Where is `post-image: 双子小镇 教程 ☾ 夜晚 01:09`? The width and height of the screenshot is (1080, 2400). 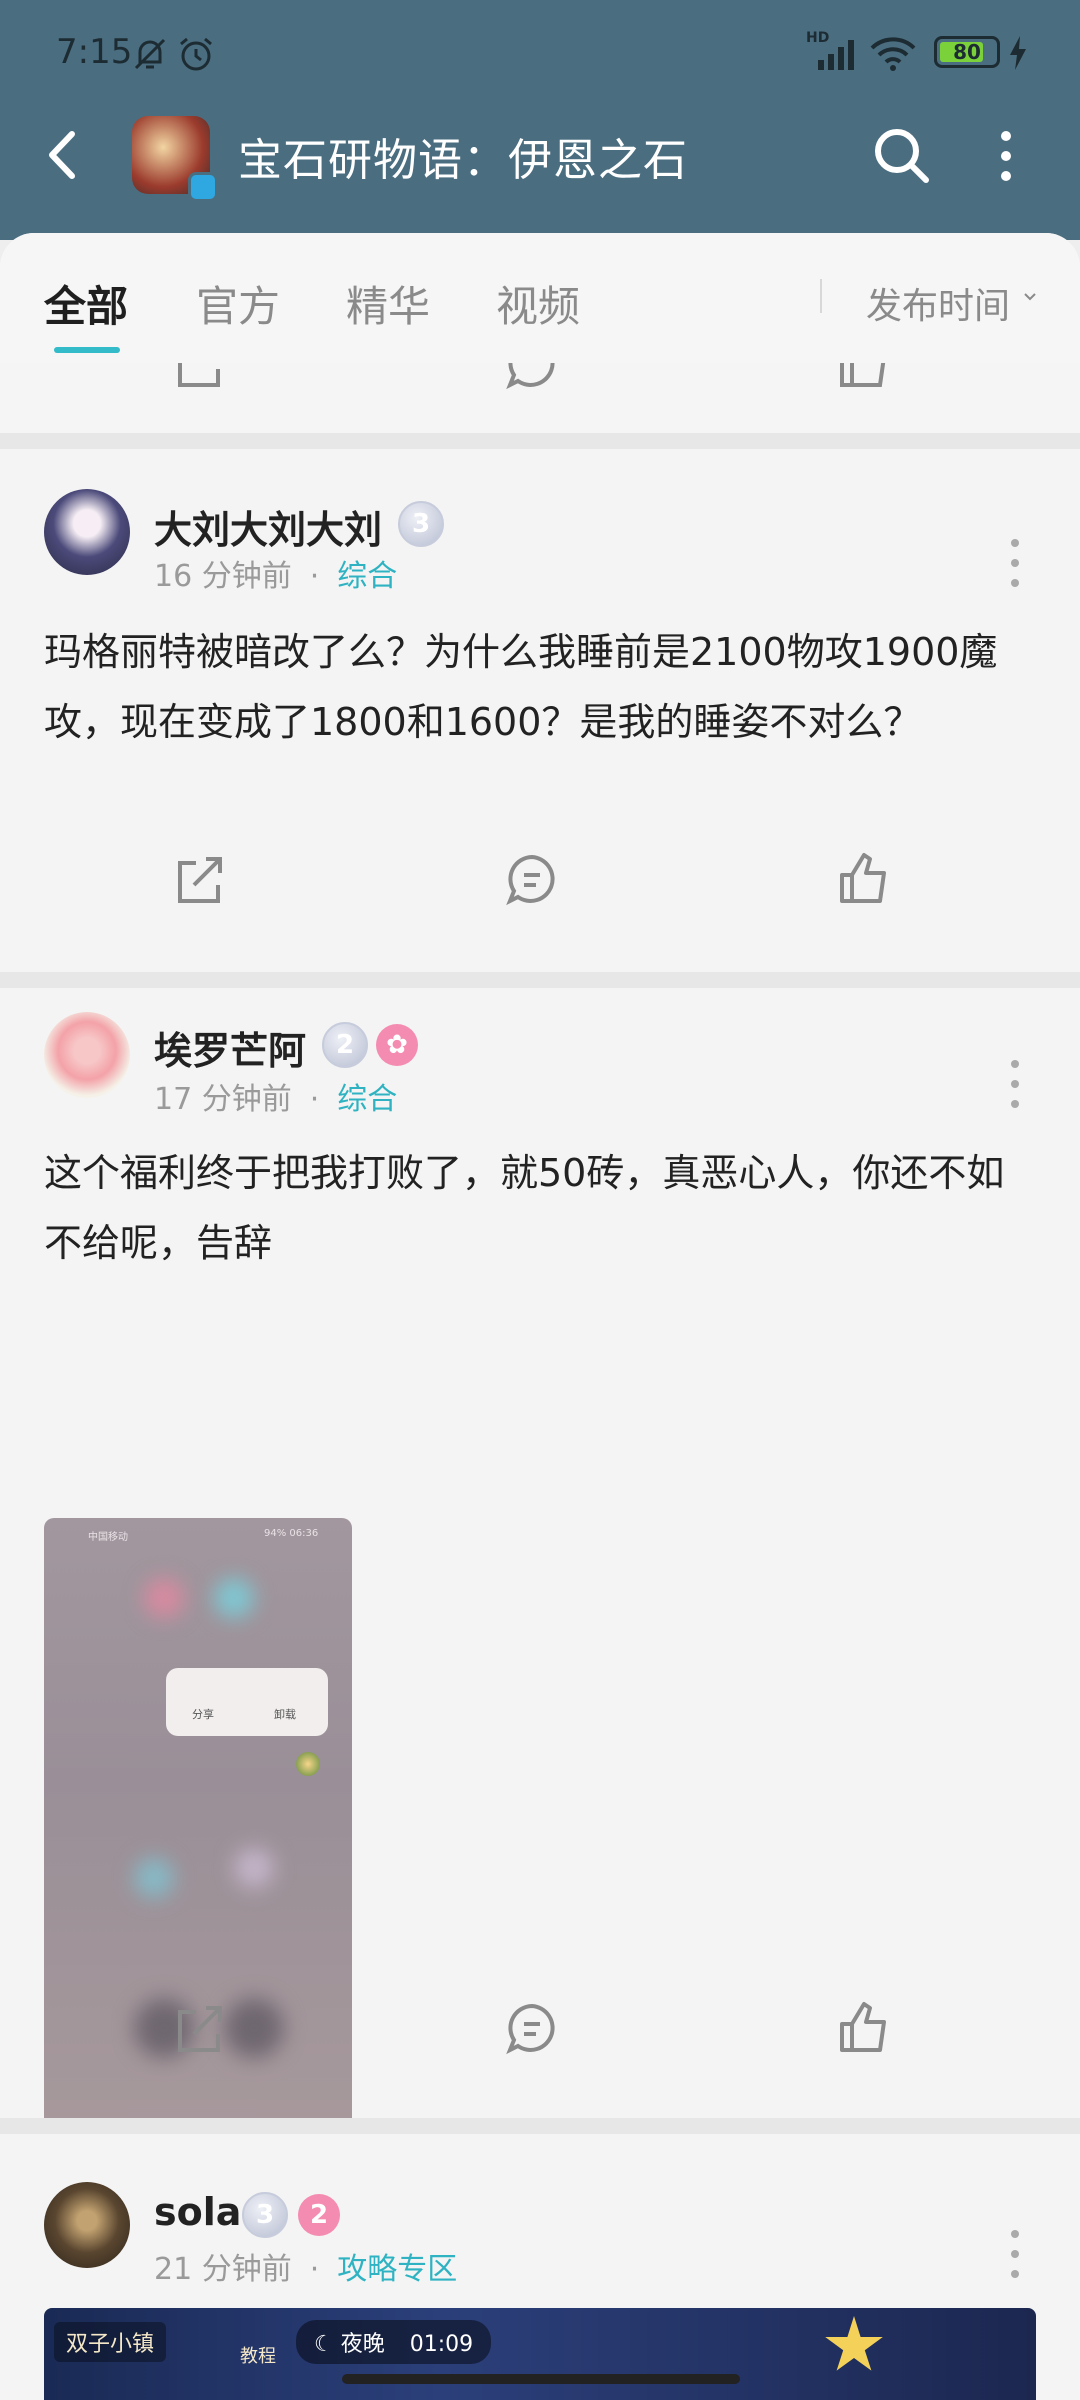 post-image: 双子小镇 教程 ☾ 夜晚 01:09 is located at coordinates (540, 2354).